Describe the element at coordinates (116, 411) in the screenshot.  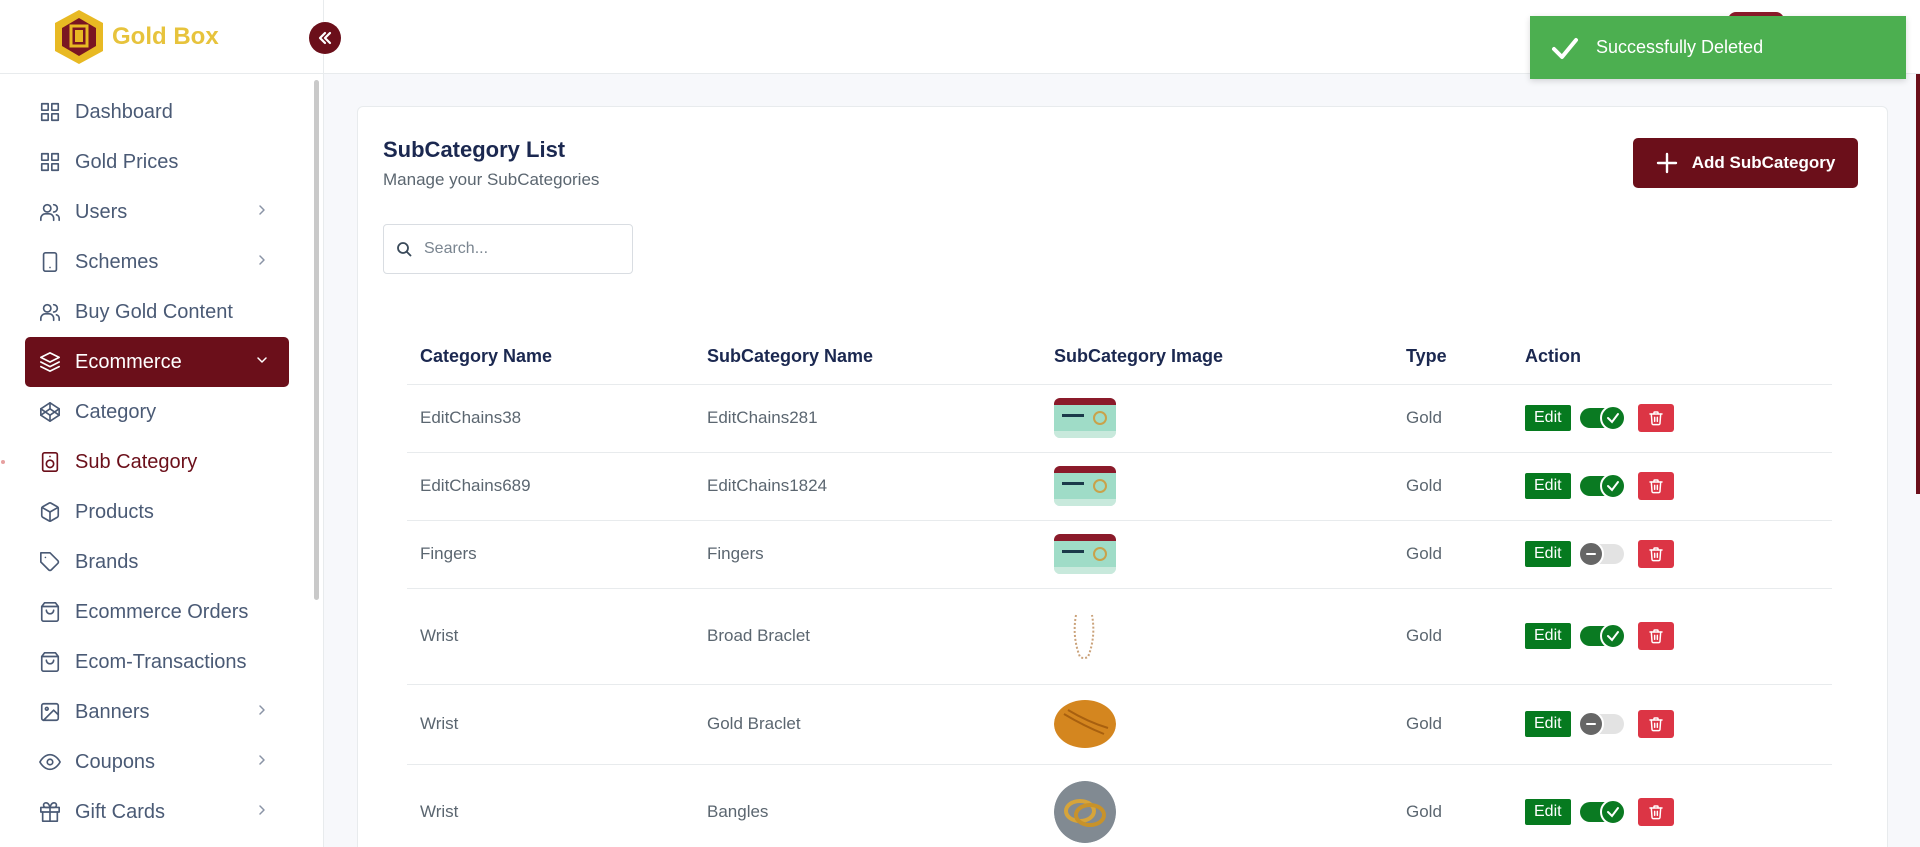
I see `sidebar-item-label: Category` at that location.